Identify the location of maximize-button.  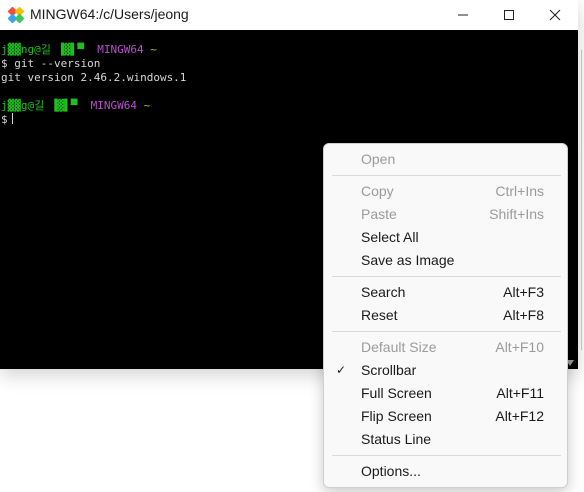
(509, 15).